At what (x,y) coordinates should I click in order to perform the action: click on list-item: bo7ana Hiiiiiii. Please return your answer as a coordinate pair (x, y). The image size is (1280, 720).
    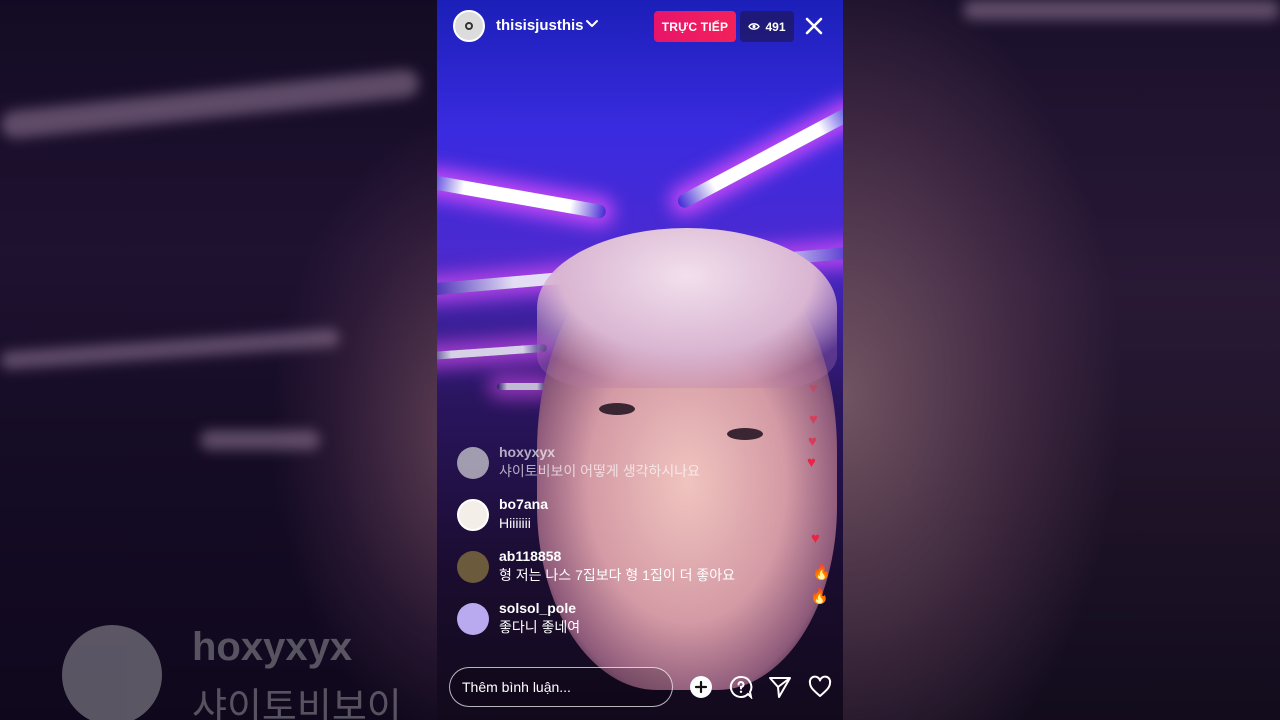
    Looking at the image, I should click on (502, 514).